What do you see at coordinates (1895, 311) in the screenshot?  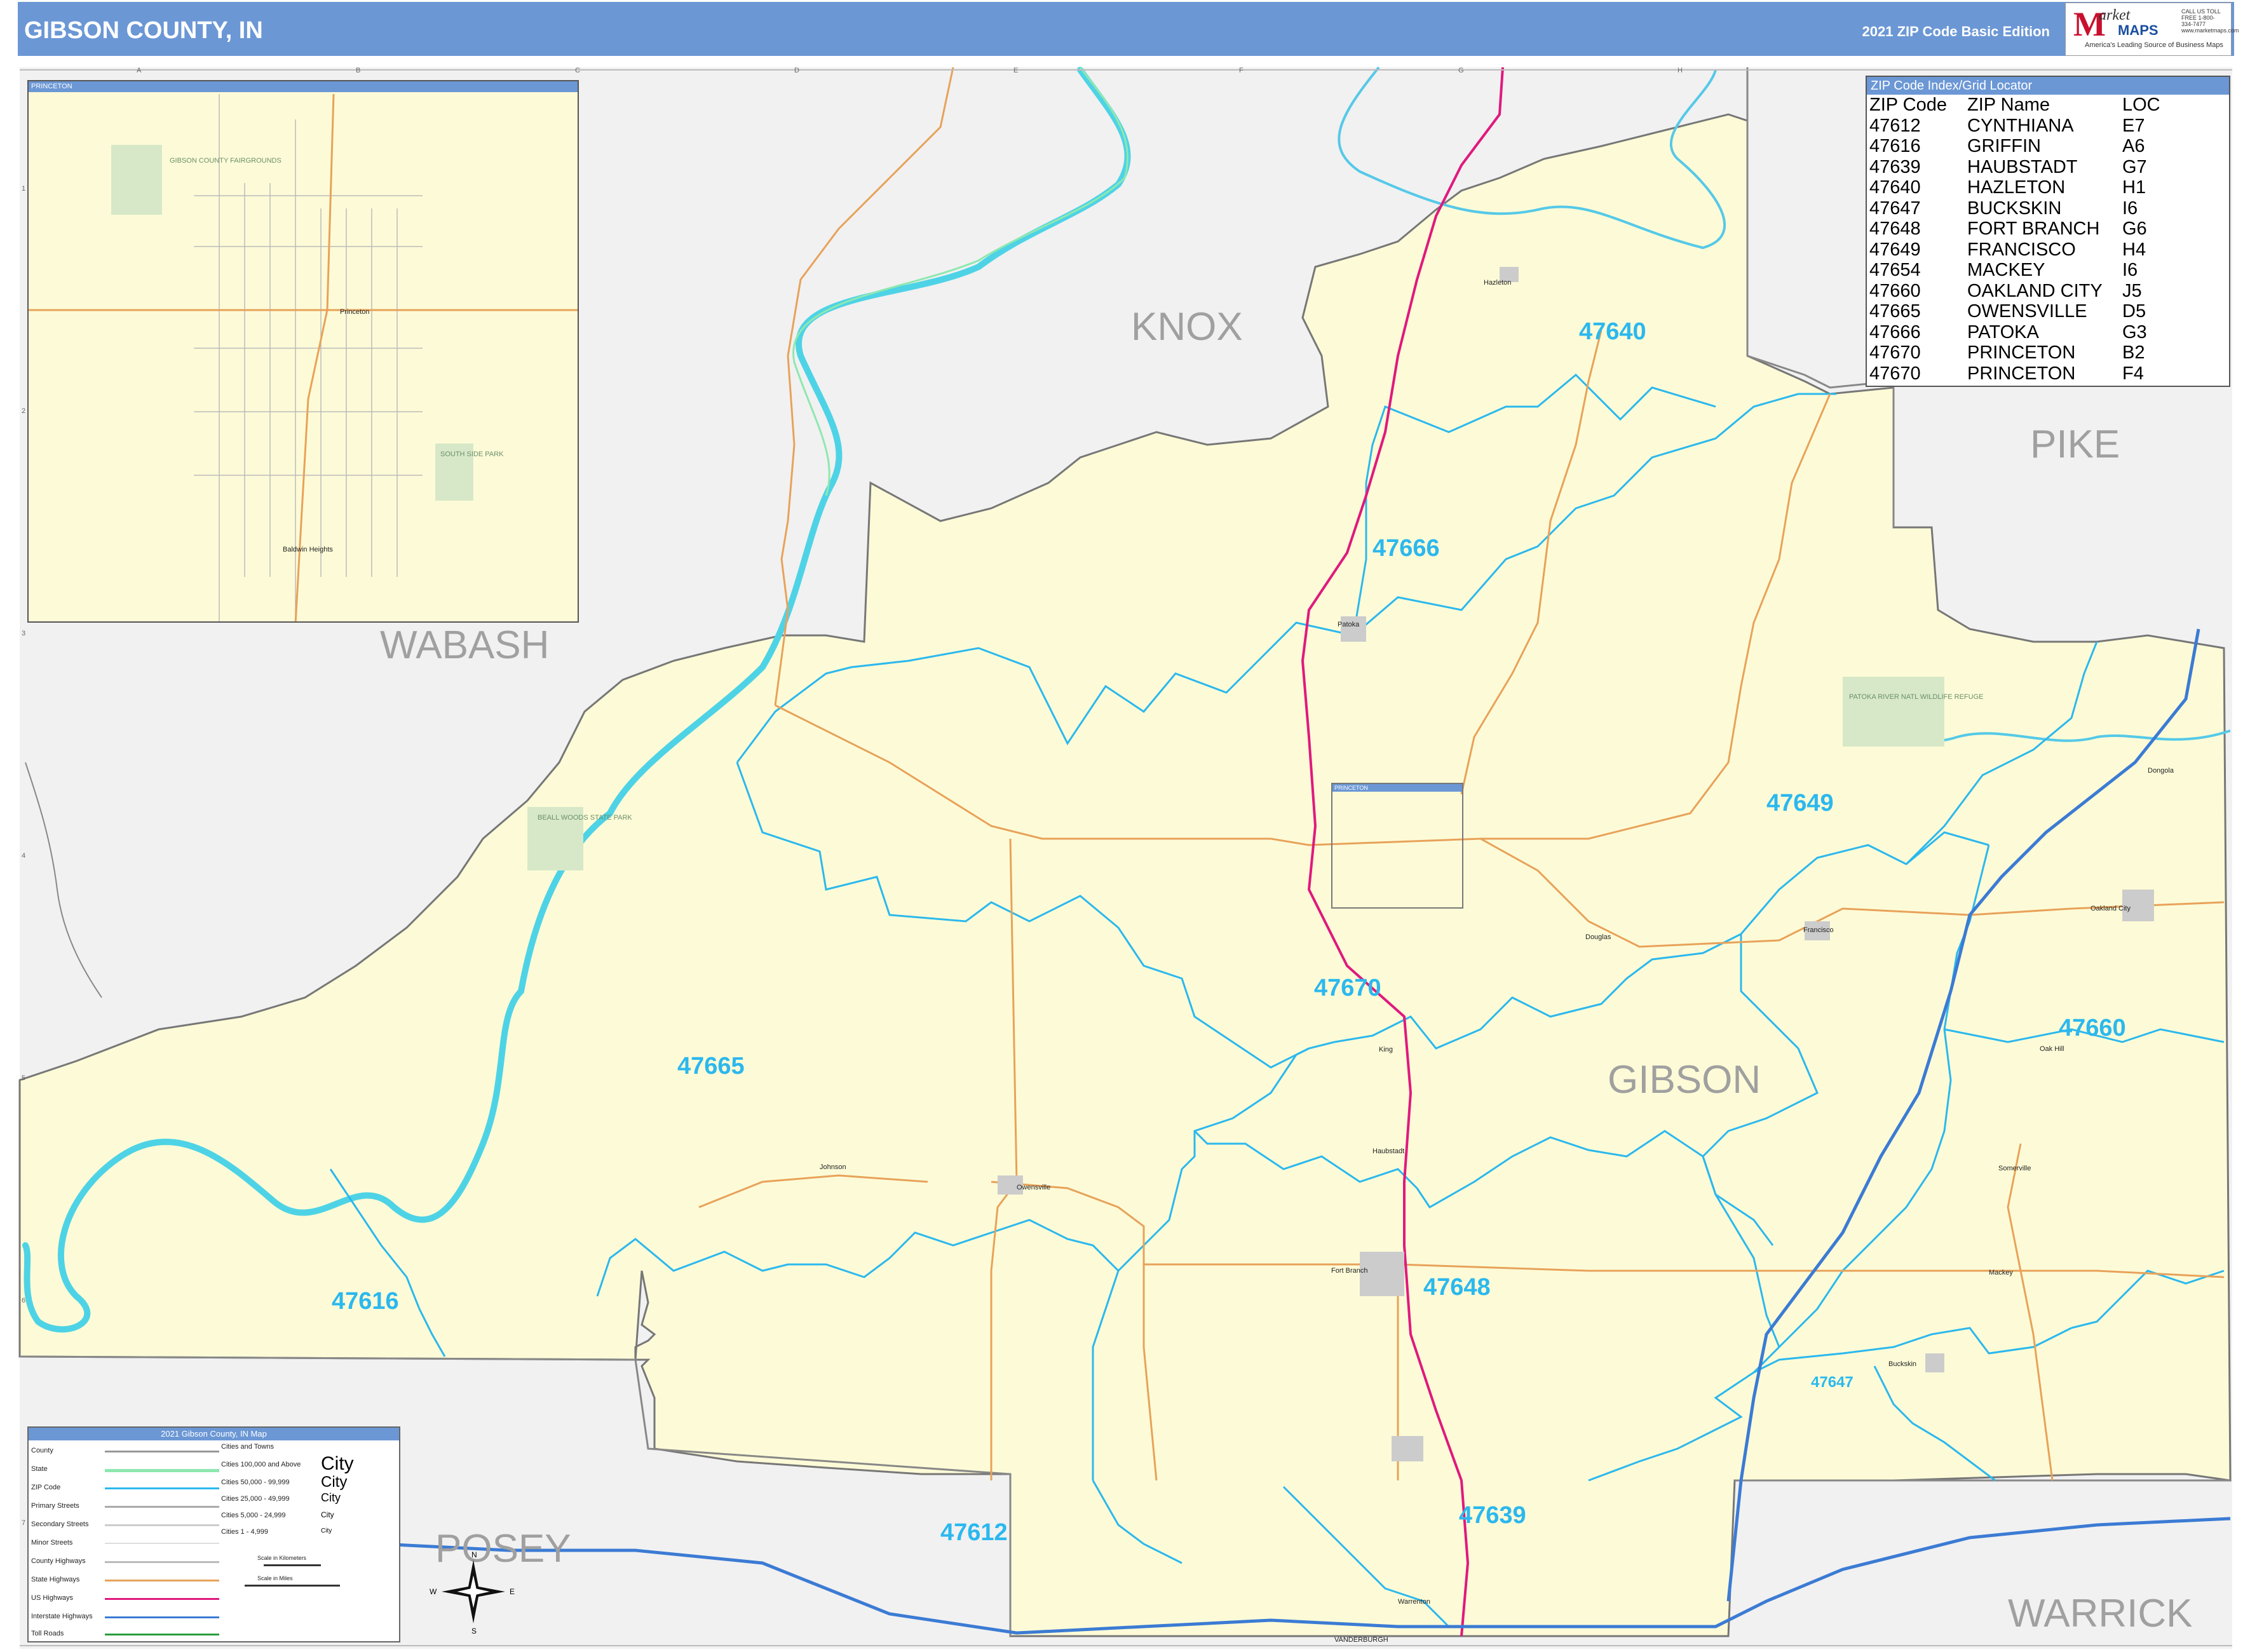 I see `zip-index-zip: 47665` at bounding box center [1895, 311].